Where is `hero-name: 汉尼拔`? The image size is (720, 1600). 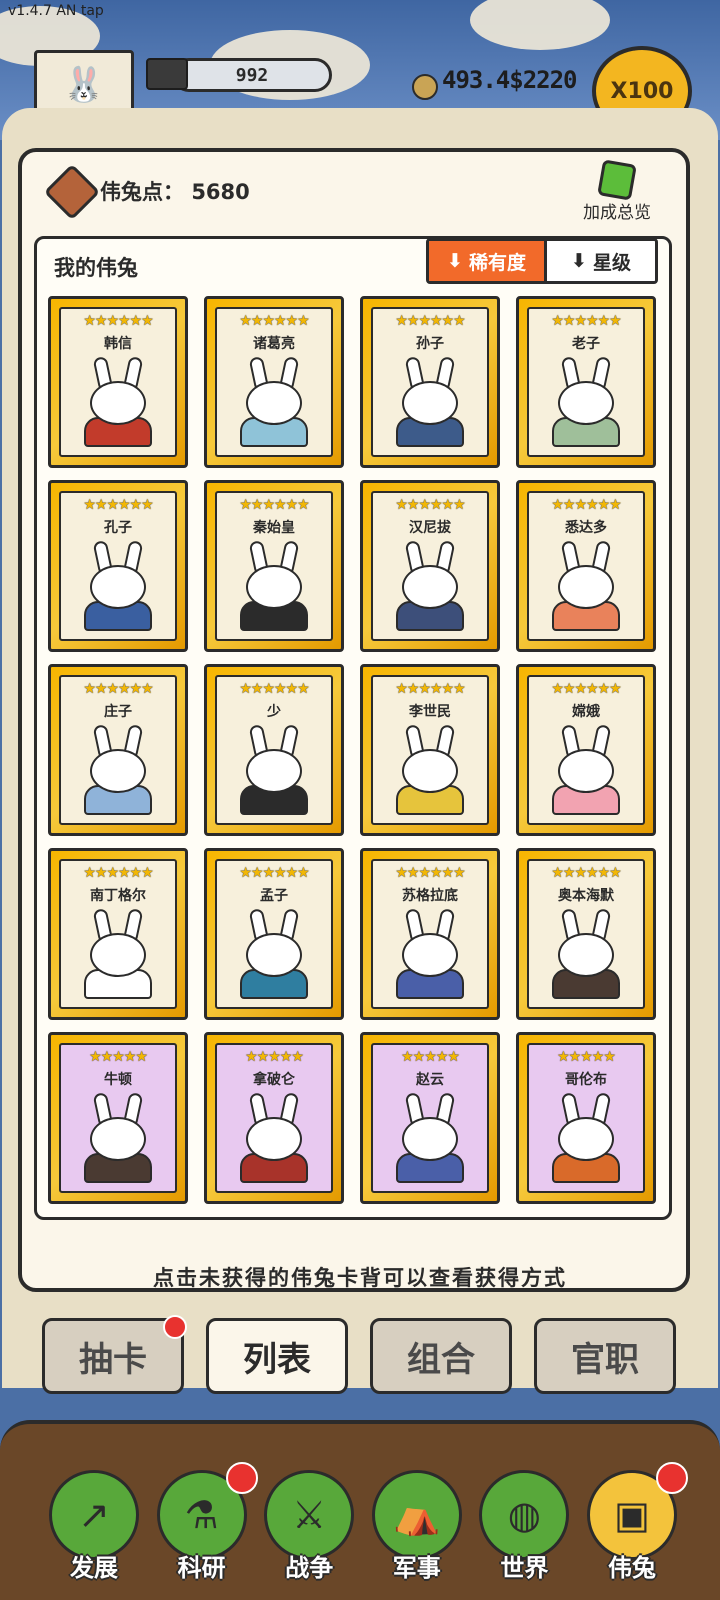
hero-name: 汉尼拔 is located at coordinates (430, 528).